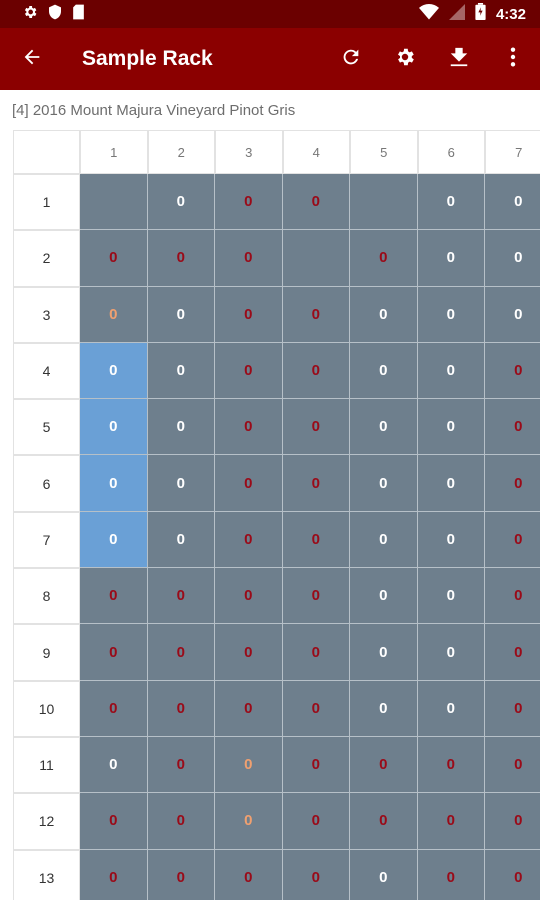  What do you see at coordinates (513, 59) in the screenshot?
I see `overflow-menu-button` at bounding box center [513, 59].